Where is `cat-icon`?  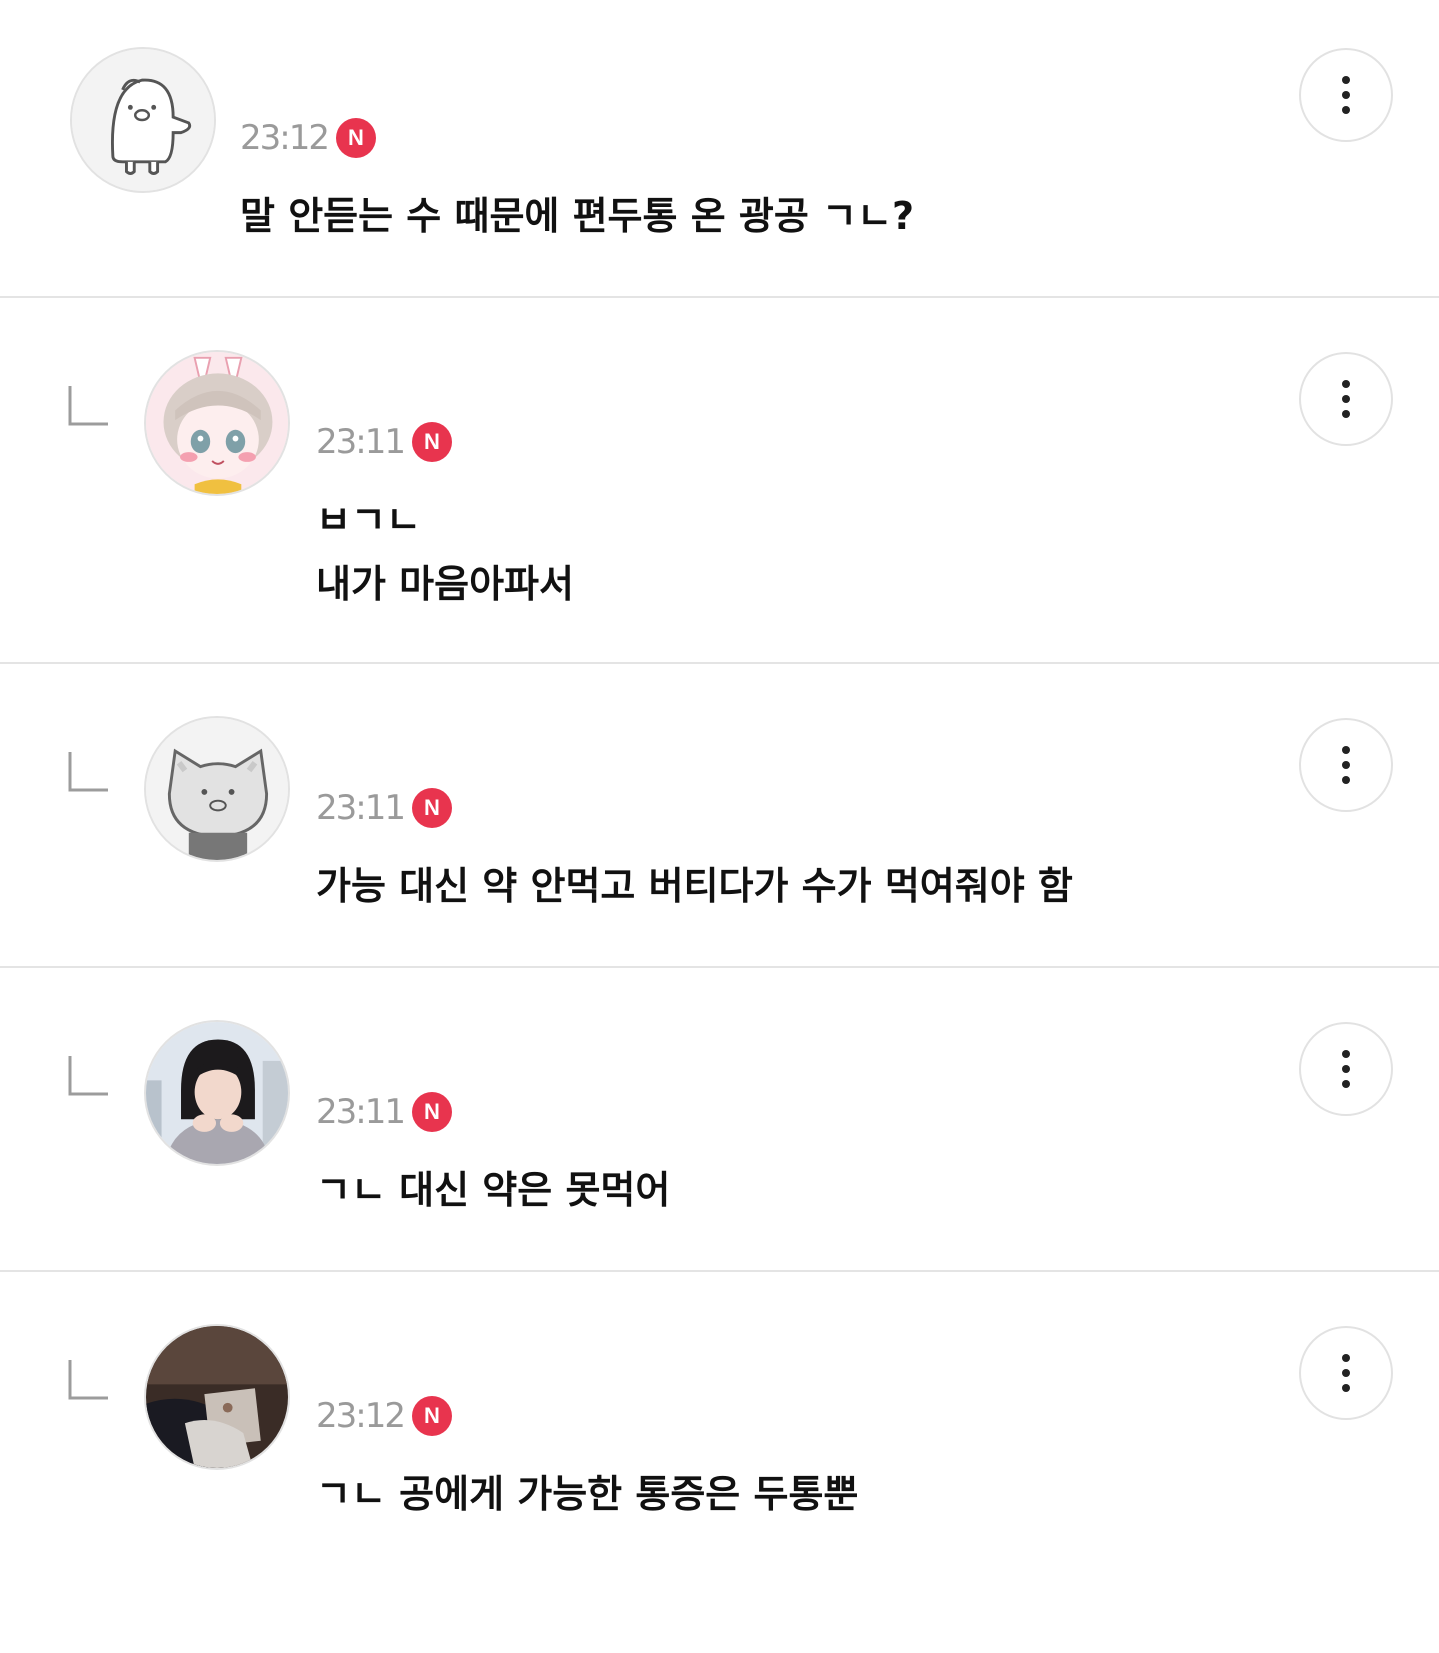 cat-icon is located at coordinates (217, 789).